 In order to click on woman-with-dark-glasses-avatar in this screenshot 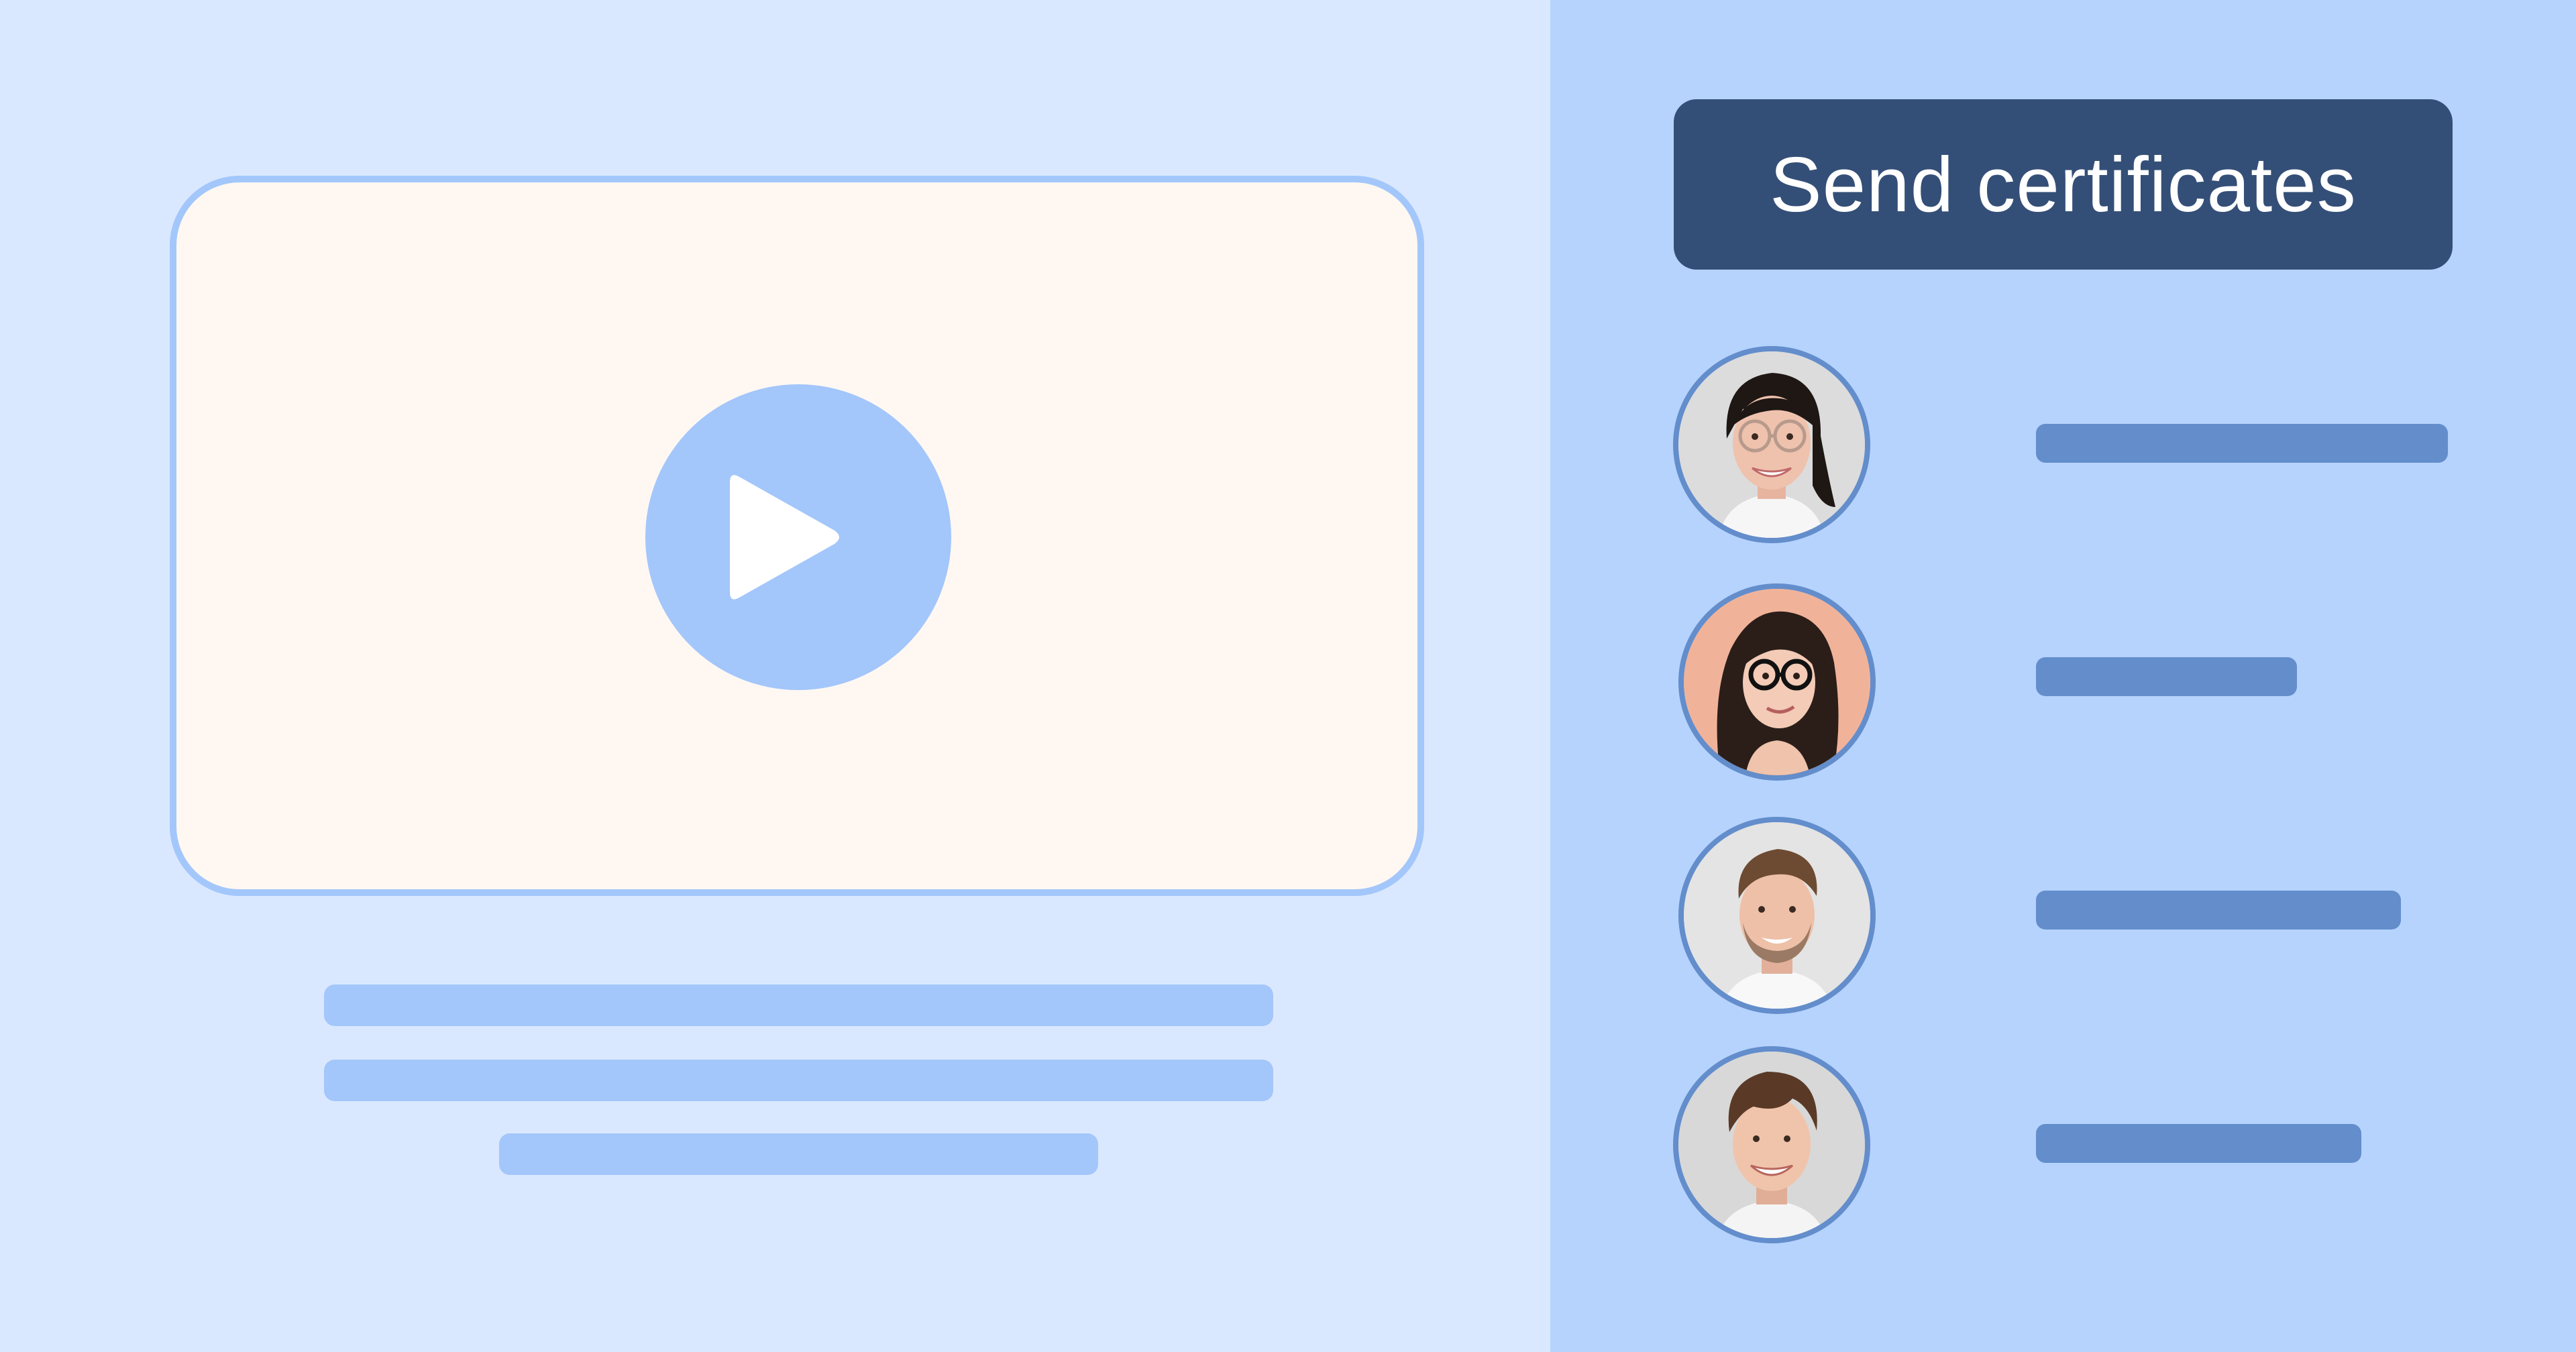, I will do `click(1777, 682)`.